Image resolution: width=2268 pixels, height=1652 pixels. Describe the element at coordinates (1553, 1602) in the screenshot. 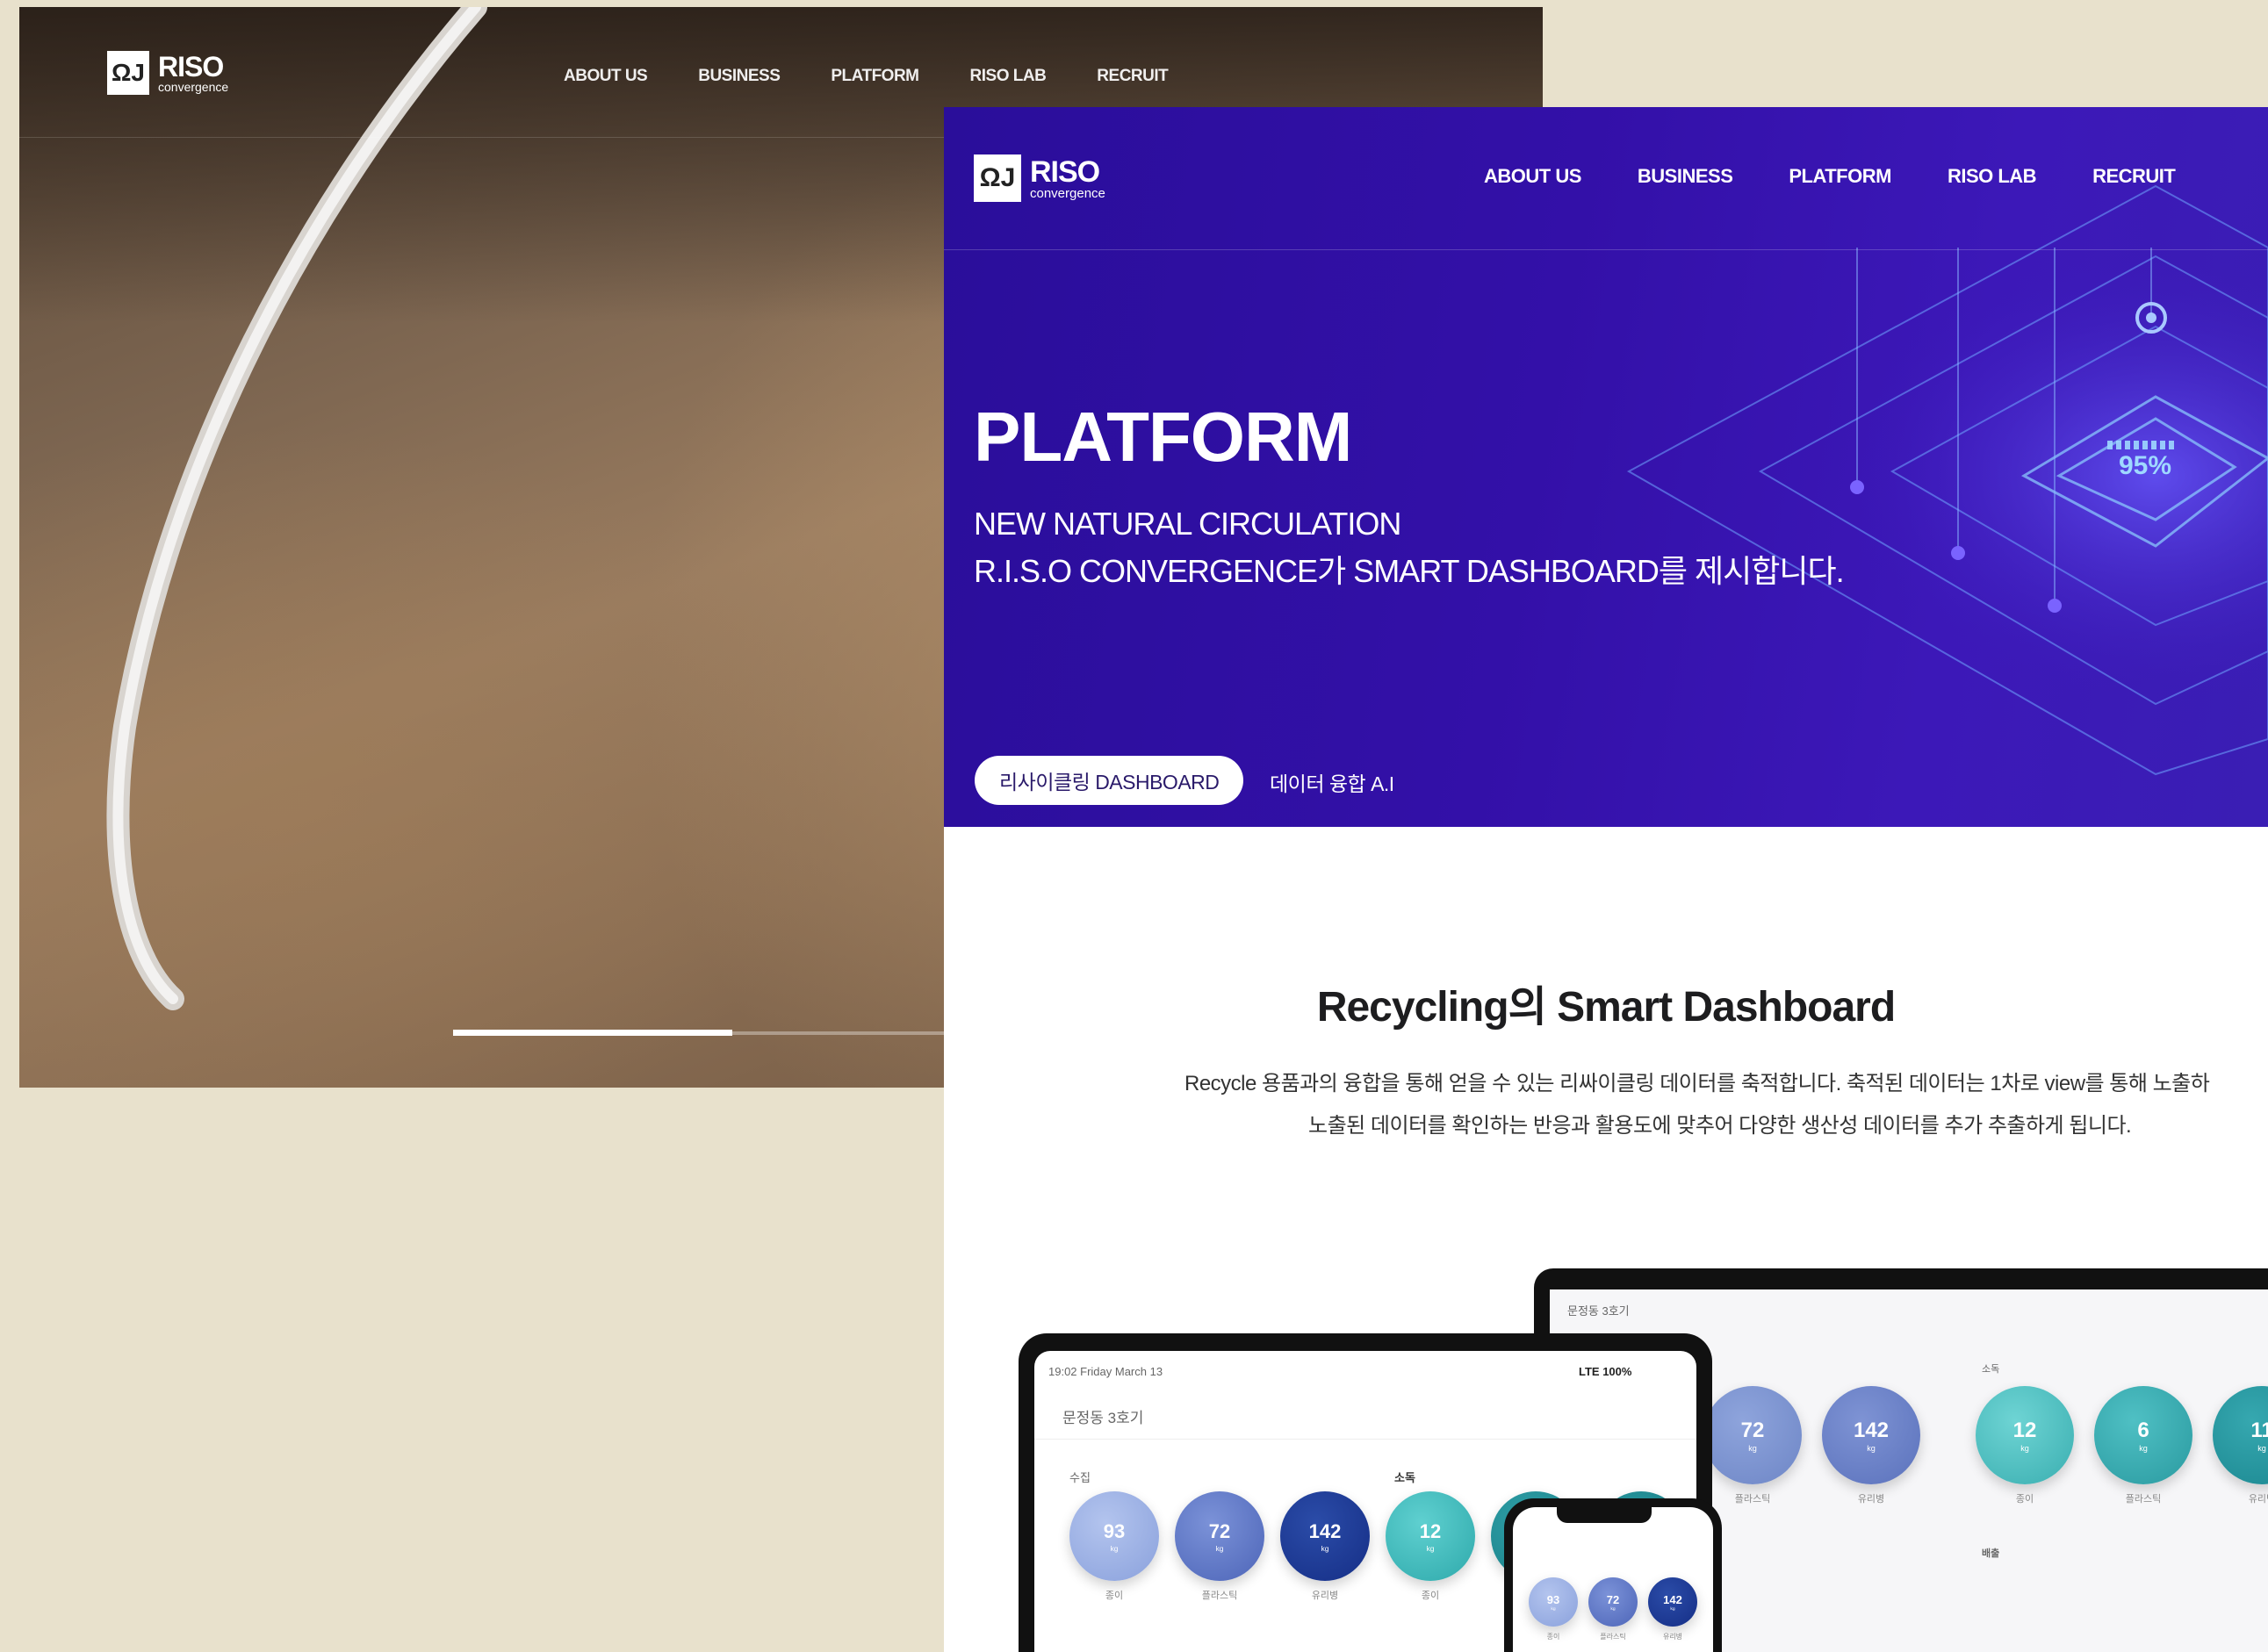

I see `phone-circle-1: 93 kg` at that location.